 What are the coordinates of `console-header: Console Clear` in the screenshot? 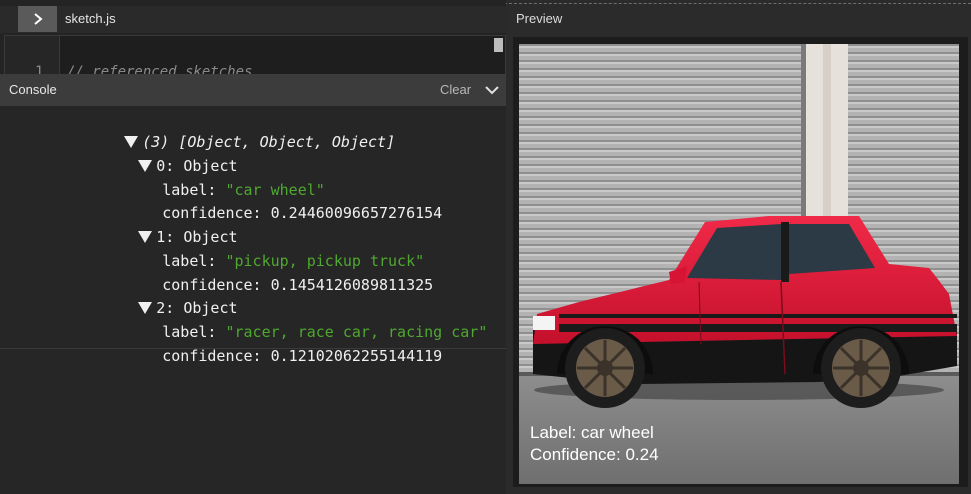 It's located at (253, 90).